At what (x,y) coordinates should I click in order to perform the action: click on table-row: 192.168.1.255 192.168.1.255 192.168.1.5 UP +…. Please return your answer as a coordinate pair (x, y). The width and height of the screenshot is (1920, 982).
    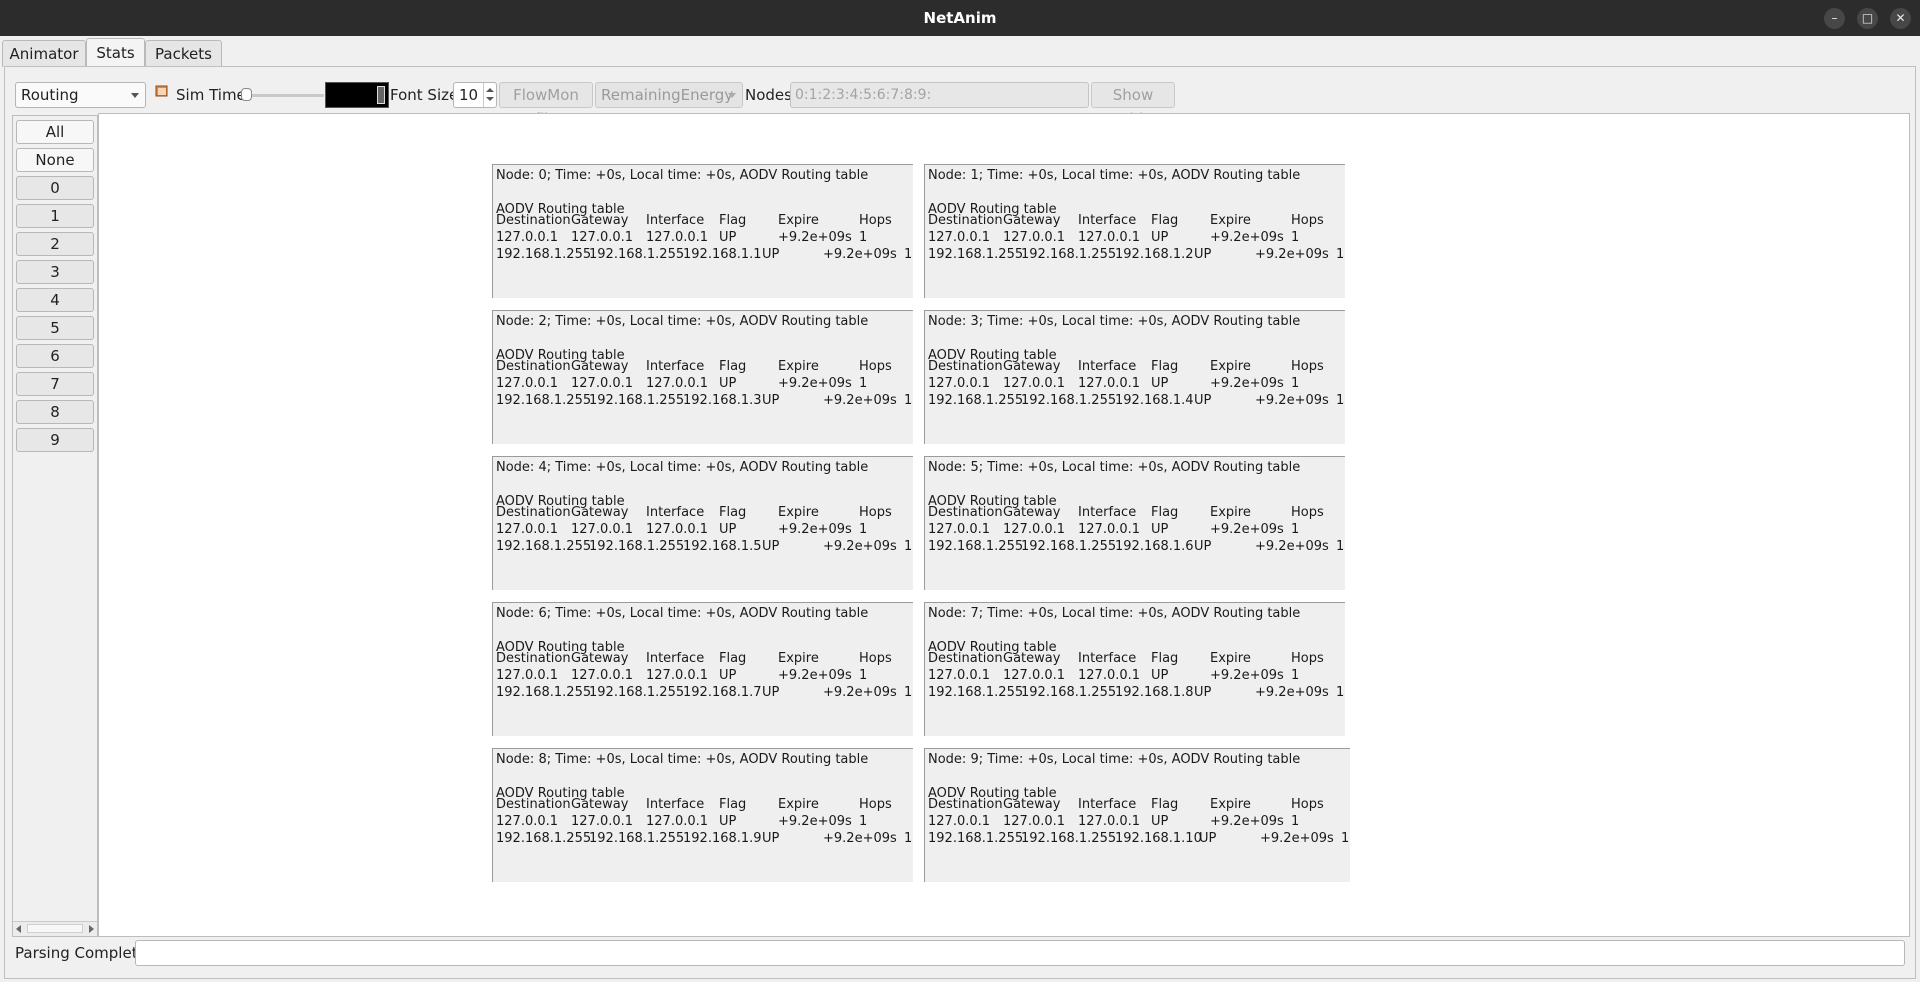
    Looking at the image, I should click on (703, 546).